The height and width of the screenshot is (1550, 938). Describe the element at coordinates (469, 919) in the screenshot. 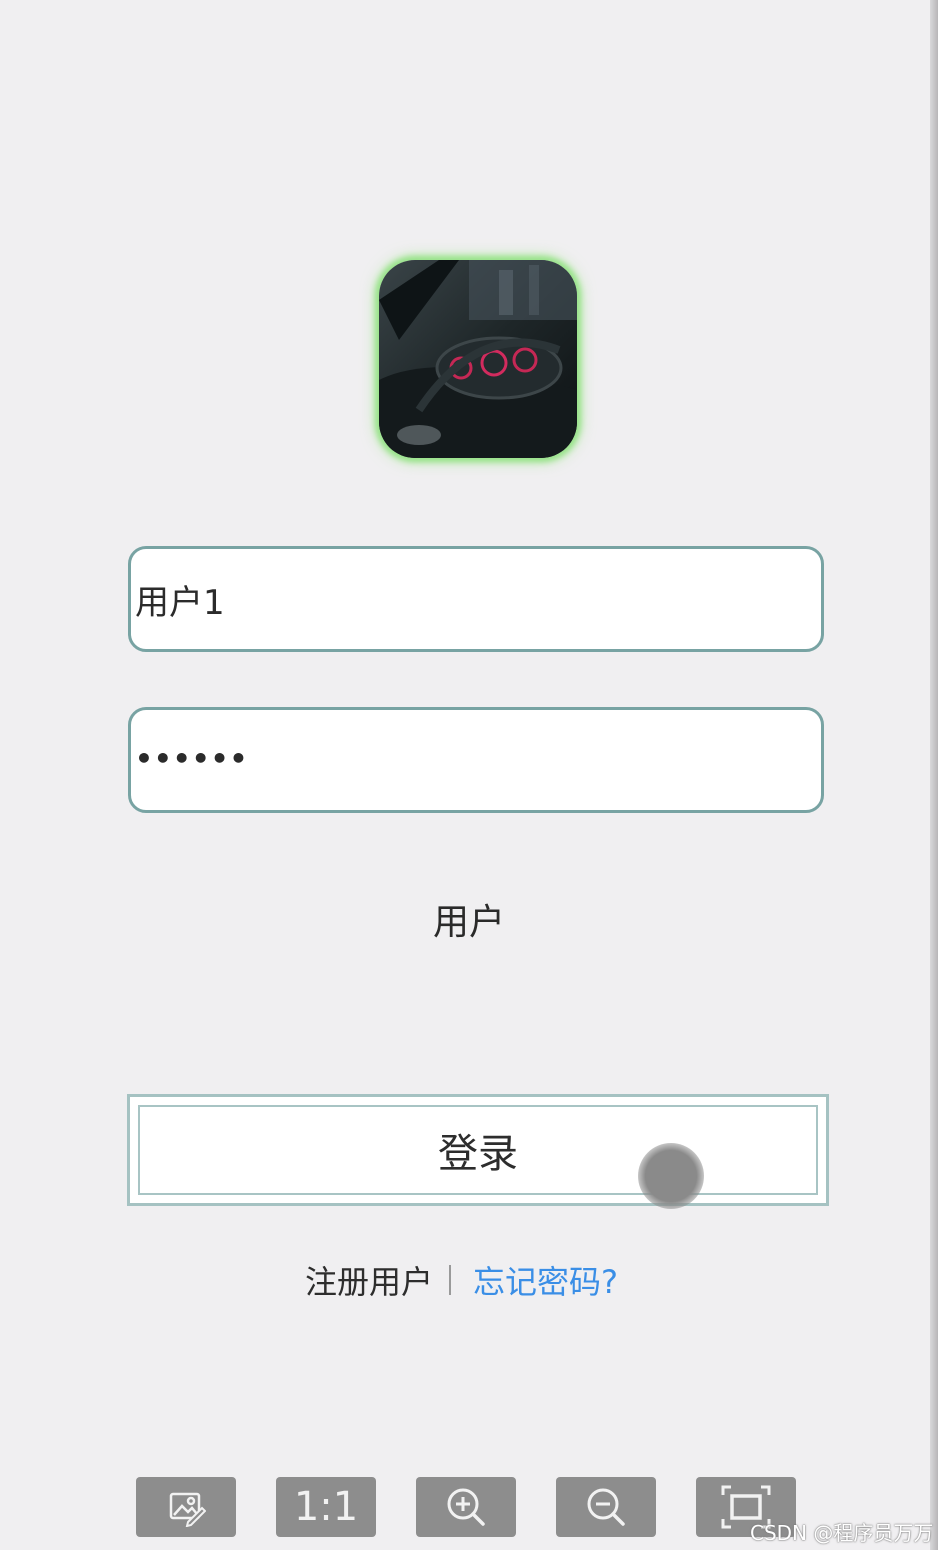

I see `role-label: 用户` at that location.